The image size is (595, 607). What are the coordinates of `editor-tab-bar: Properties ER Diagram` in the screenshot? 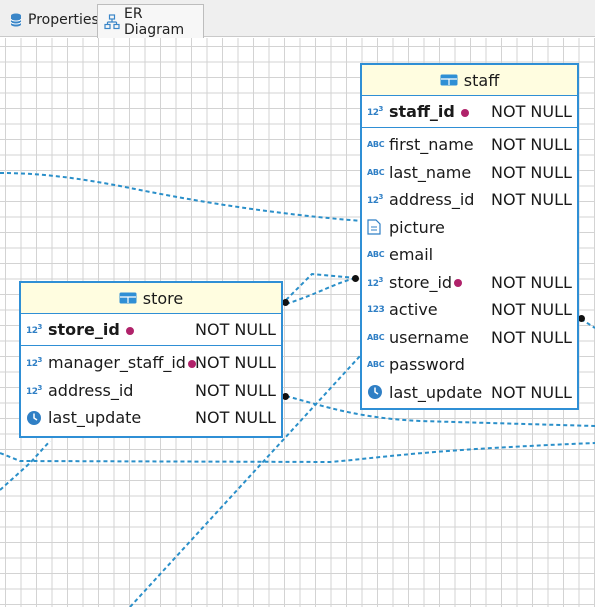 It's located at (297, 19).